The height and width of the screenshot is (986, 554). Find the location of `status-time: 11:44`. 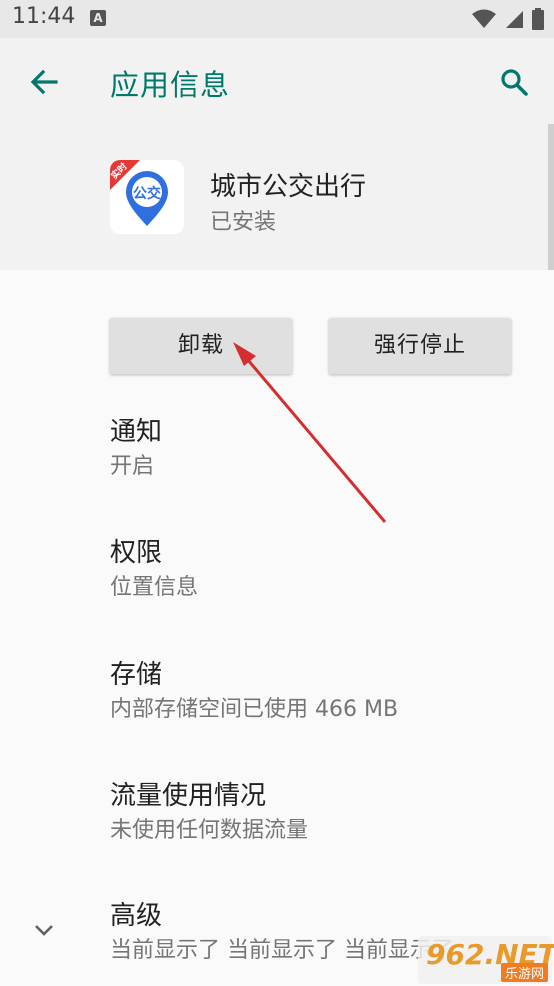

status-time: 11:44 is located at coordinates (44, 16).